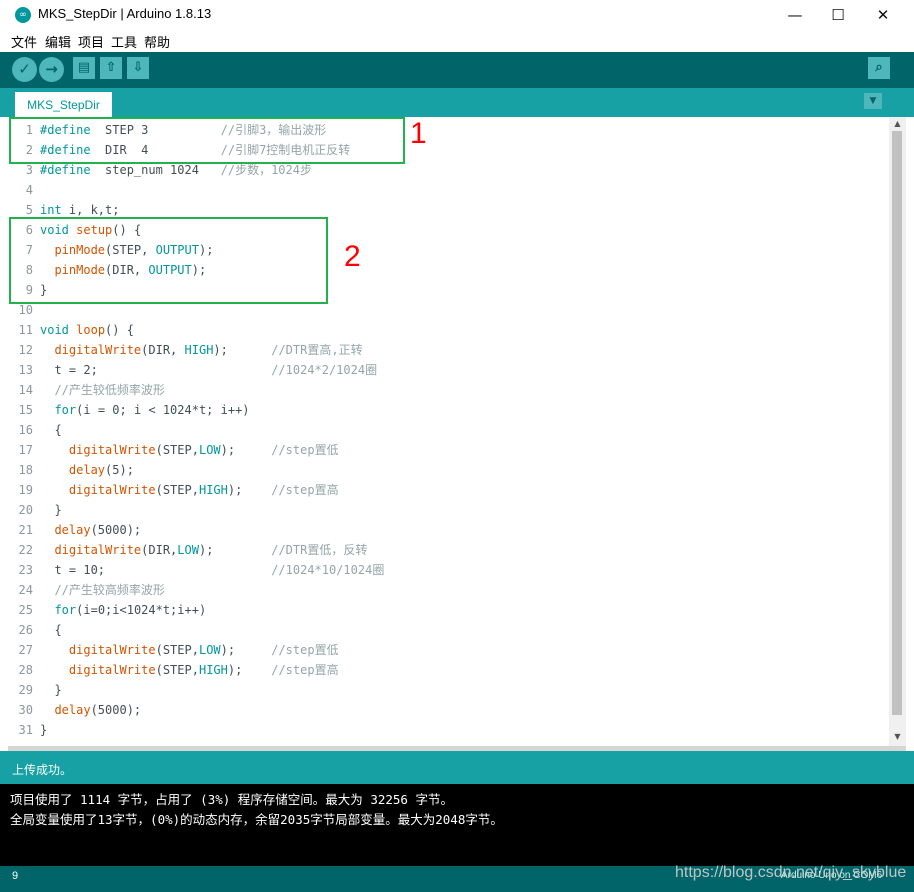 The height and width of the screenshot is (892, 914). I want to click on code-keyword: for, so click(65, 410).